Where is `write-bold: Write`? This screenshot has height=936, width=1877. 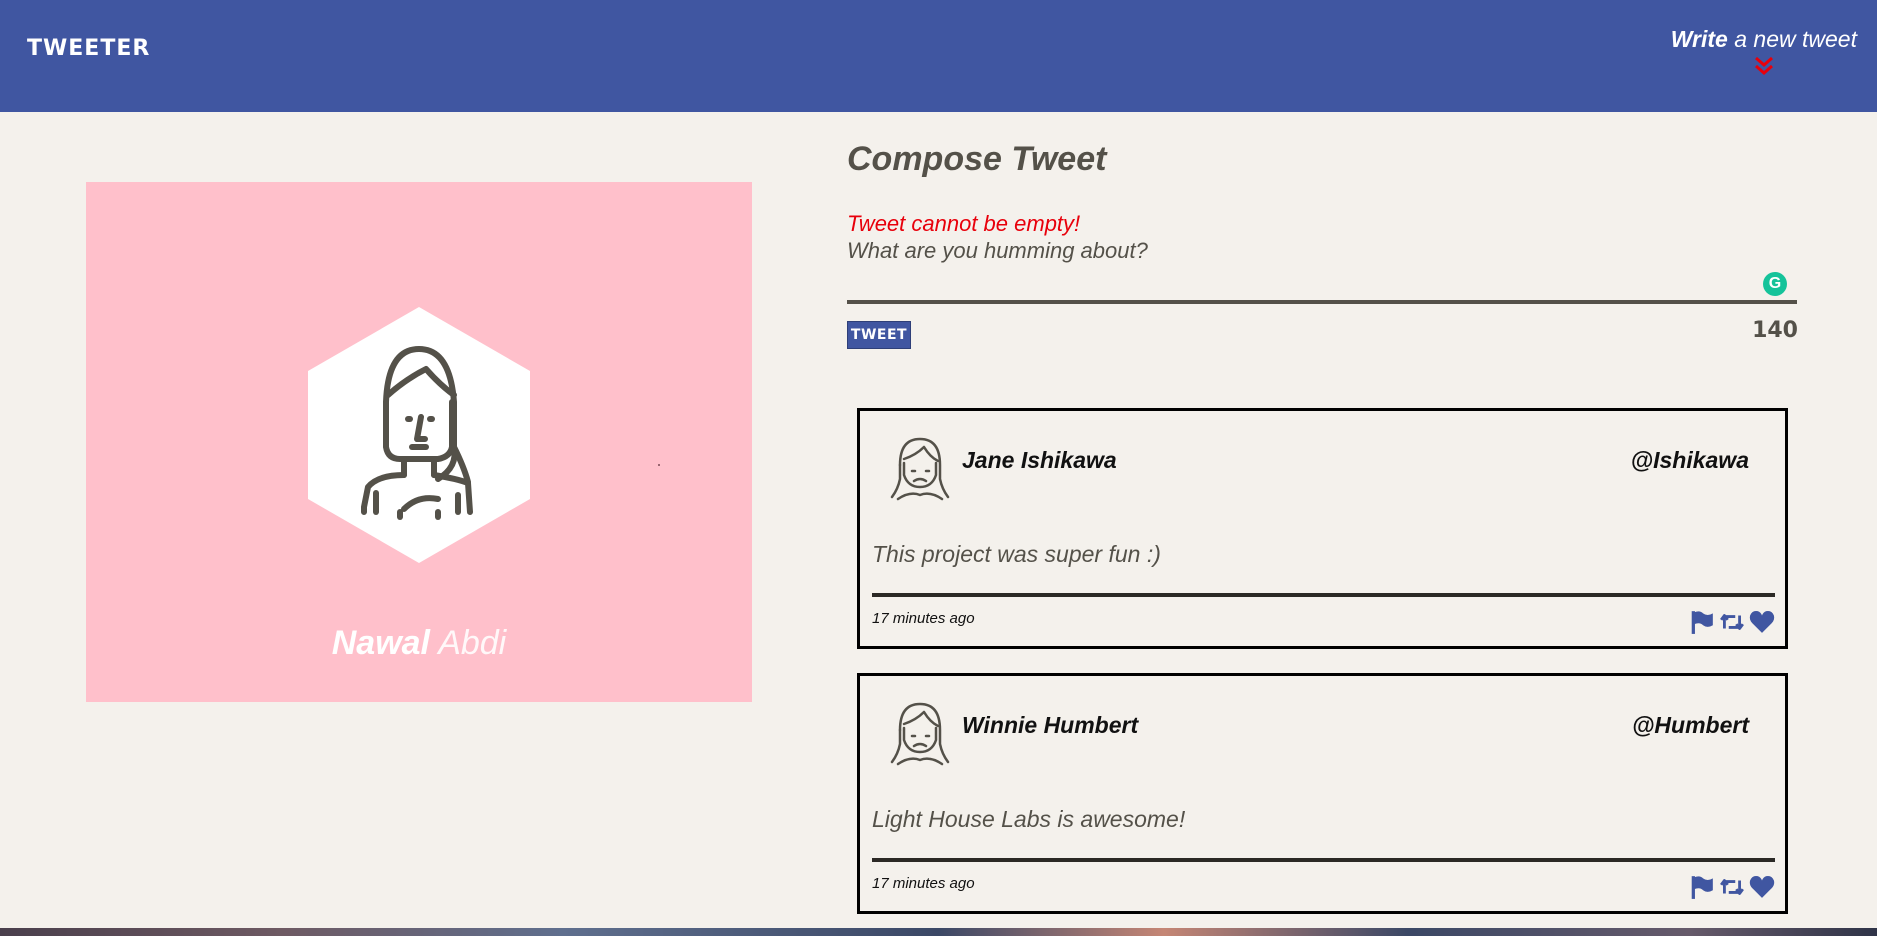 write-bold: Write is located at coordinates (1699, 39).